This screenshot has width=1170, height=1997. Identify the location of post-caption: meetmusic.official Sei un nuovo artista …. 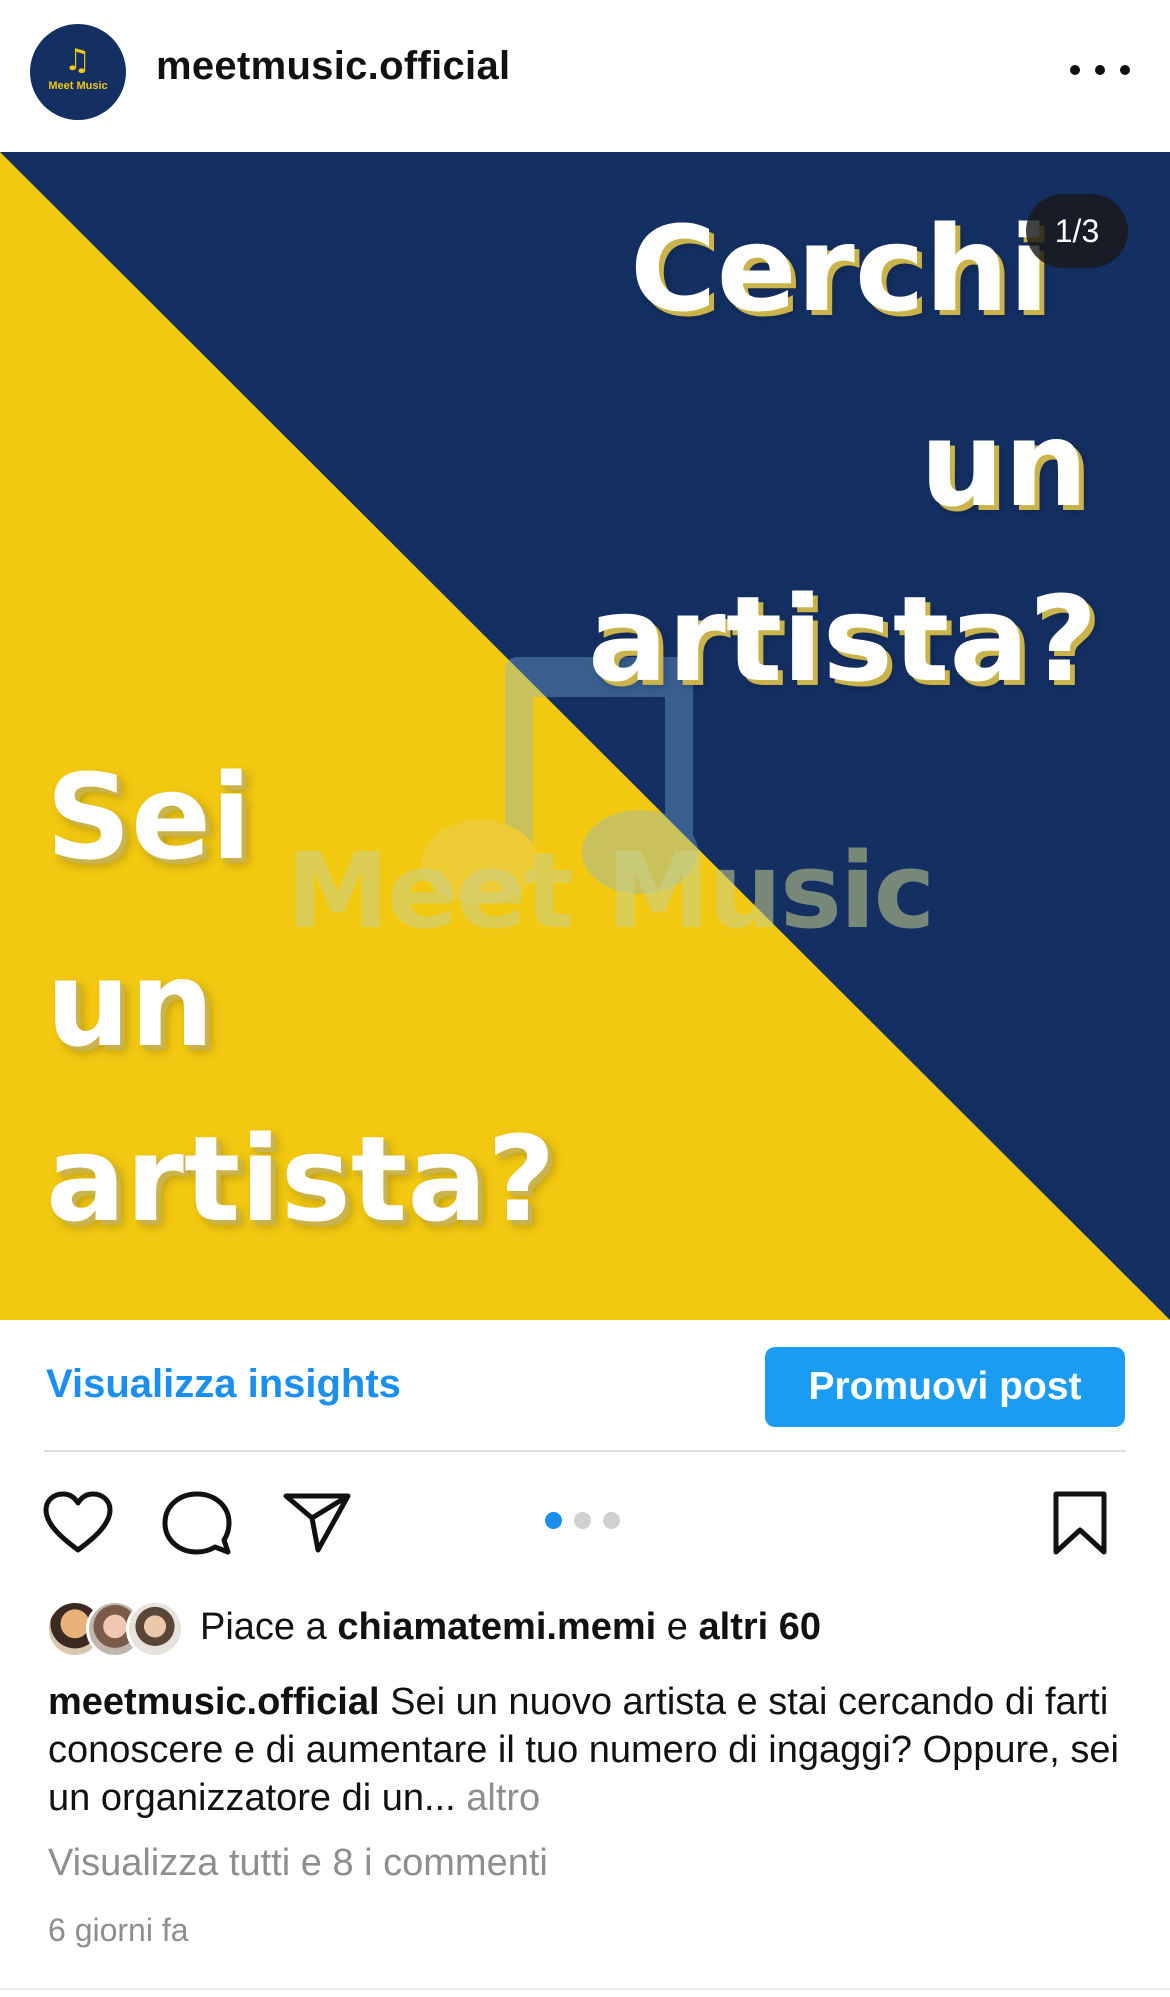
(593, 1750).